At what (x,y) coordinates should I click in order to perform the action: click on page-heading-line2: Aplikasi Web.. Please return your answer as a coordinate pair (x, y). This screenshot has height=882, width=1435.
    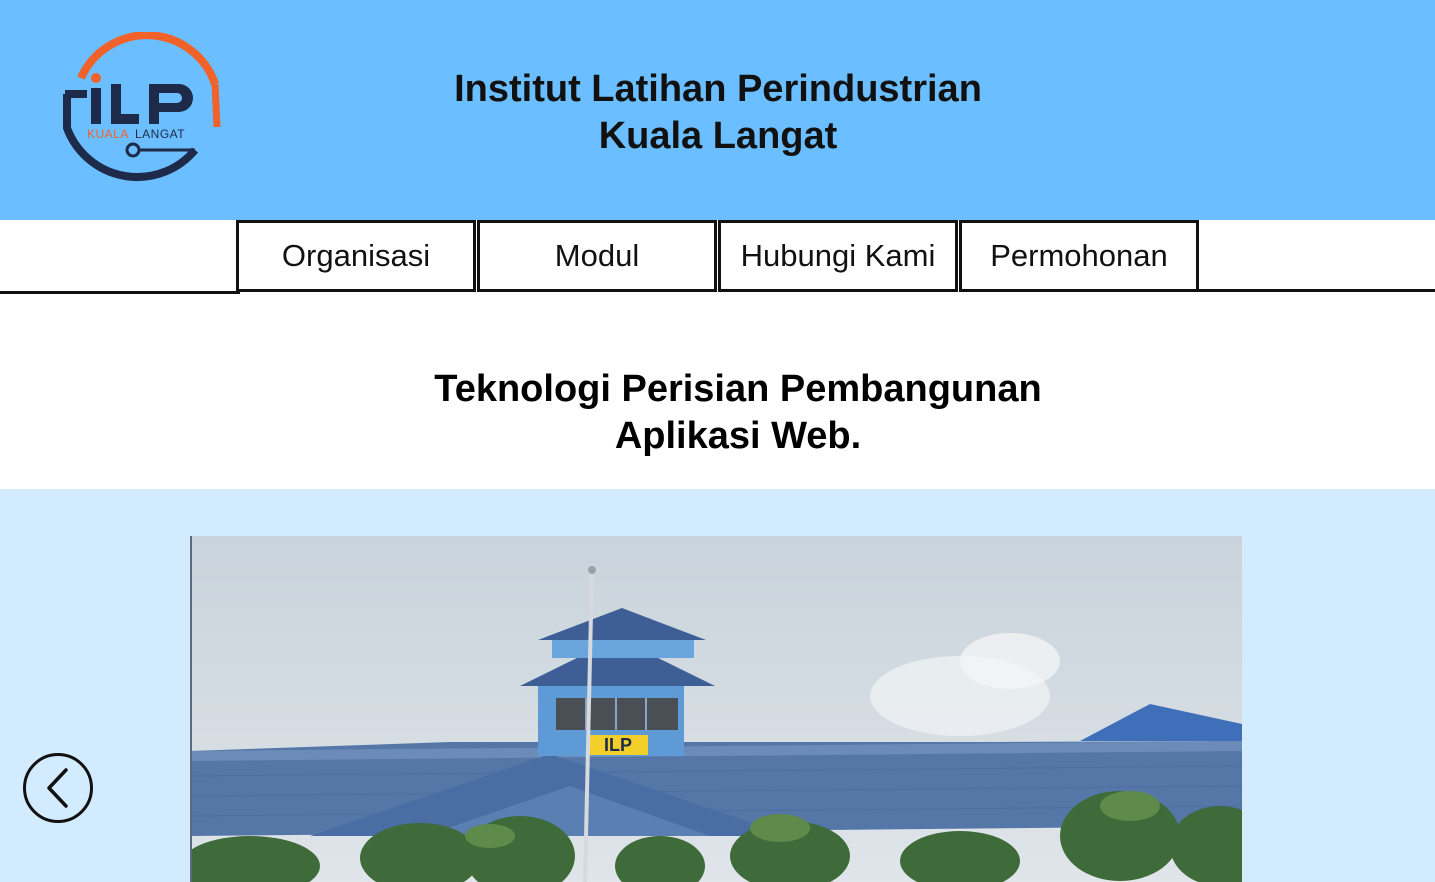
    Looking at the image, I should click on (738, 436).